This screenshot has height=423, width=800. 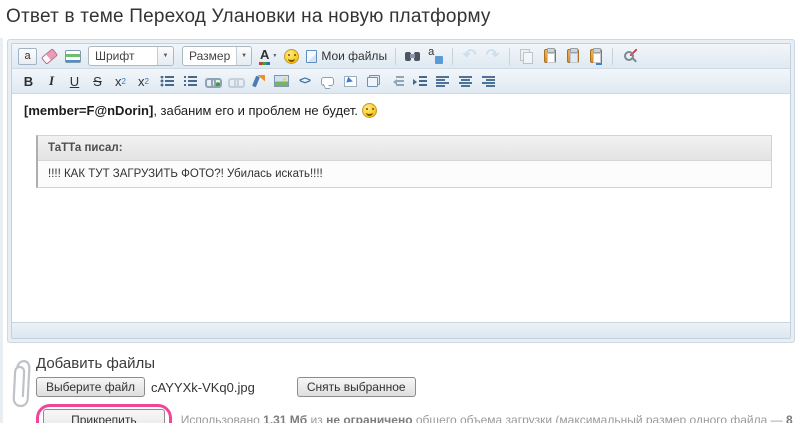 I want to click on align-left-button, so click(x=442, y=81).